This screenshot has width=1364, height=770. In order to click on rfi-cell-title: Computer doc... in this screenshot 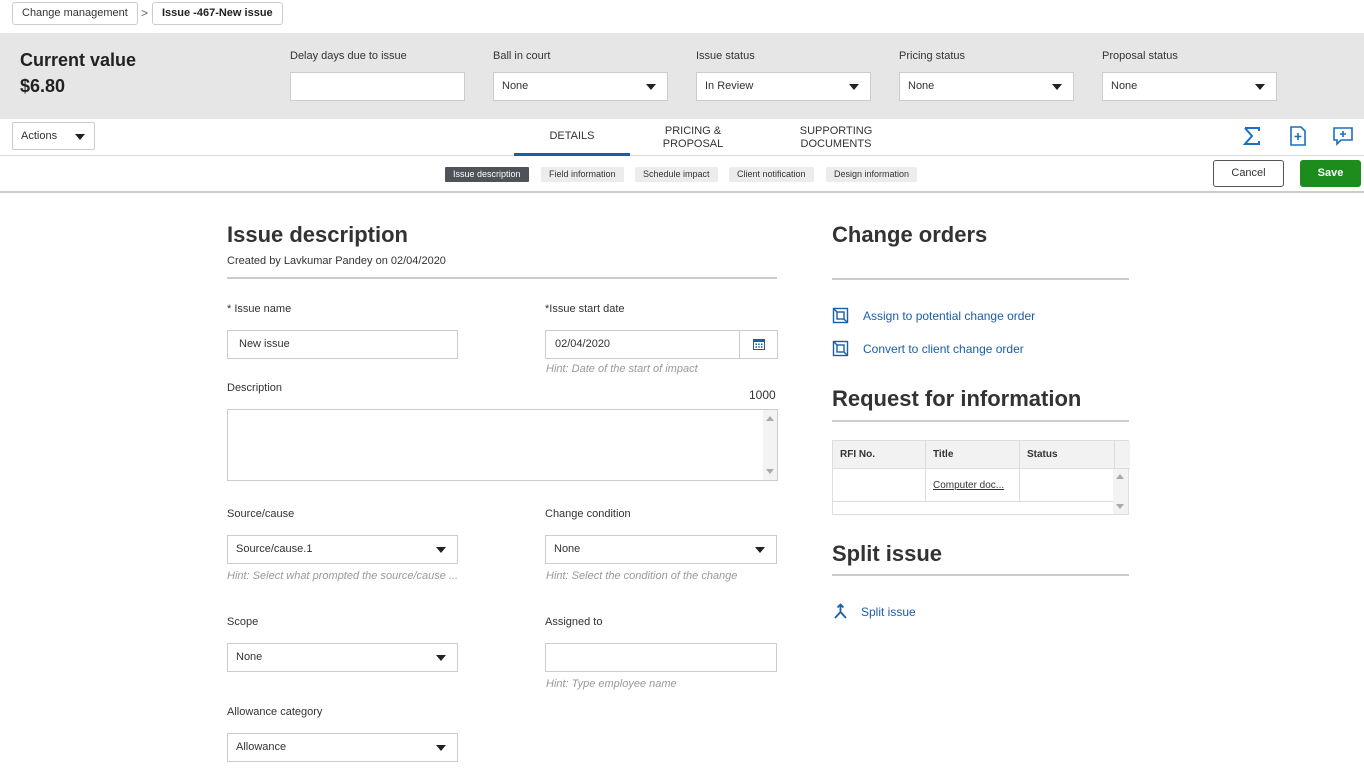, I will do `click(973, 485)`.